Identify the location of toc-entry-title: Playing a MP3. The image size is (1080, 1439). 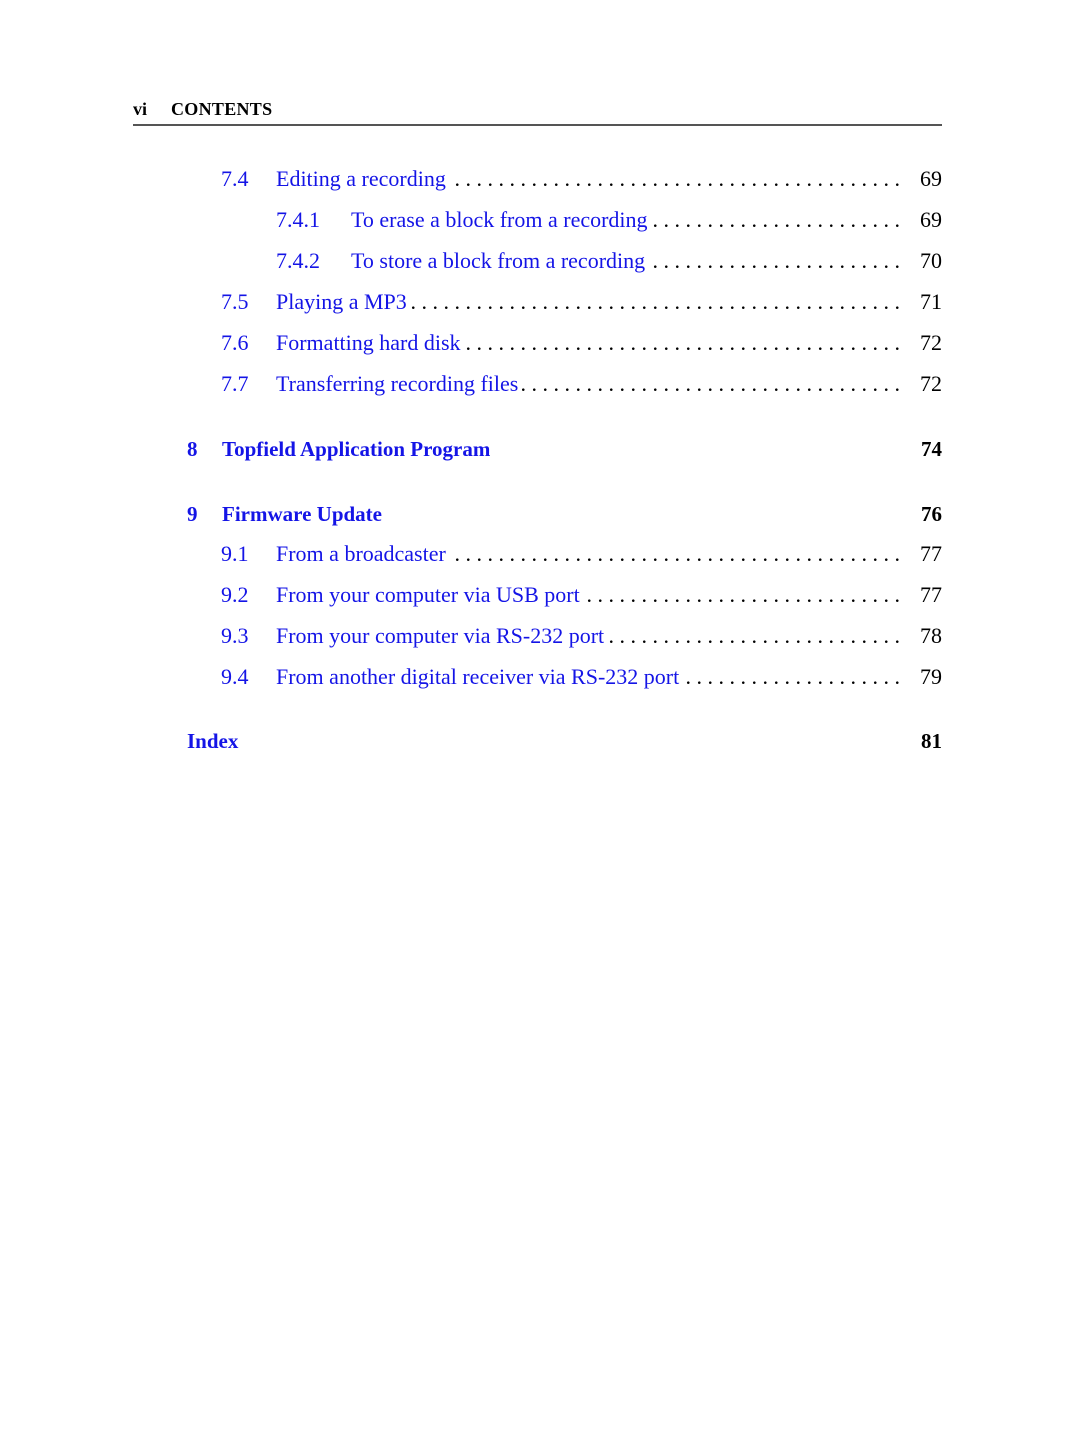
(343, 302).